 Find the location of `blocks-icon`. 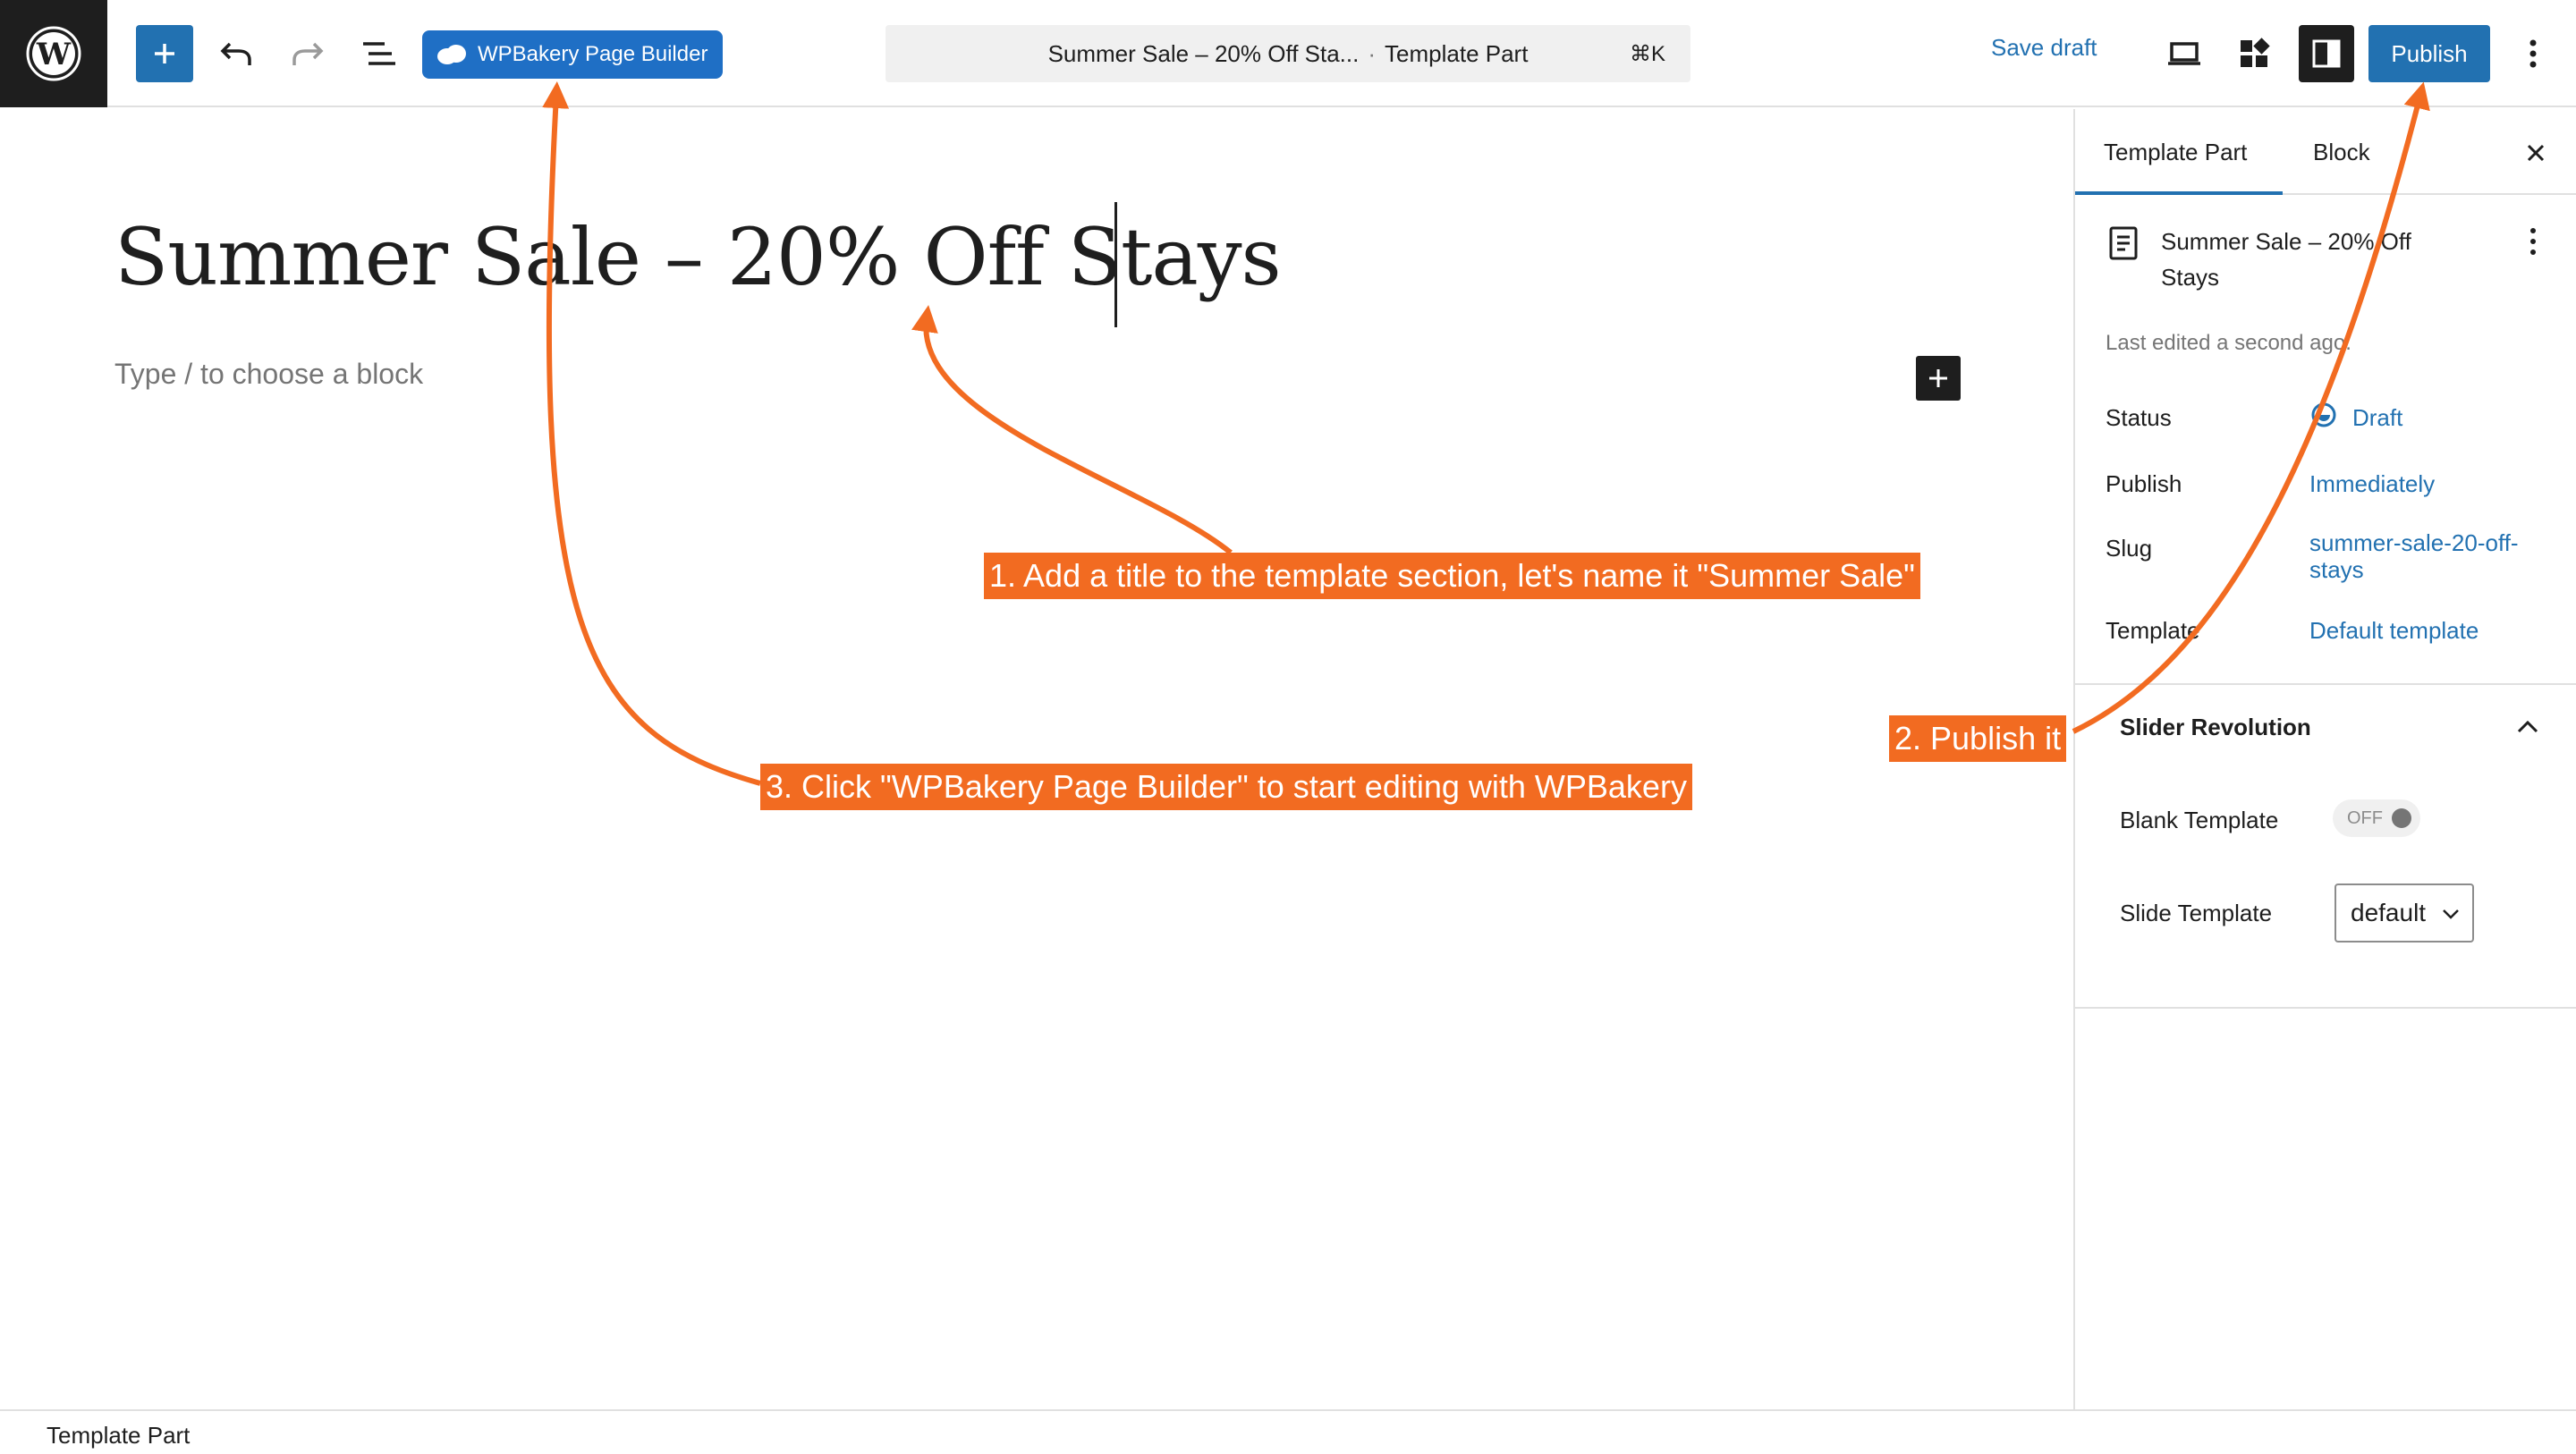

blocks-icon is located at coordinates (2255, 53).